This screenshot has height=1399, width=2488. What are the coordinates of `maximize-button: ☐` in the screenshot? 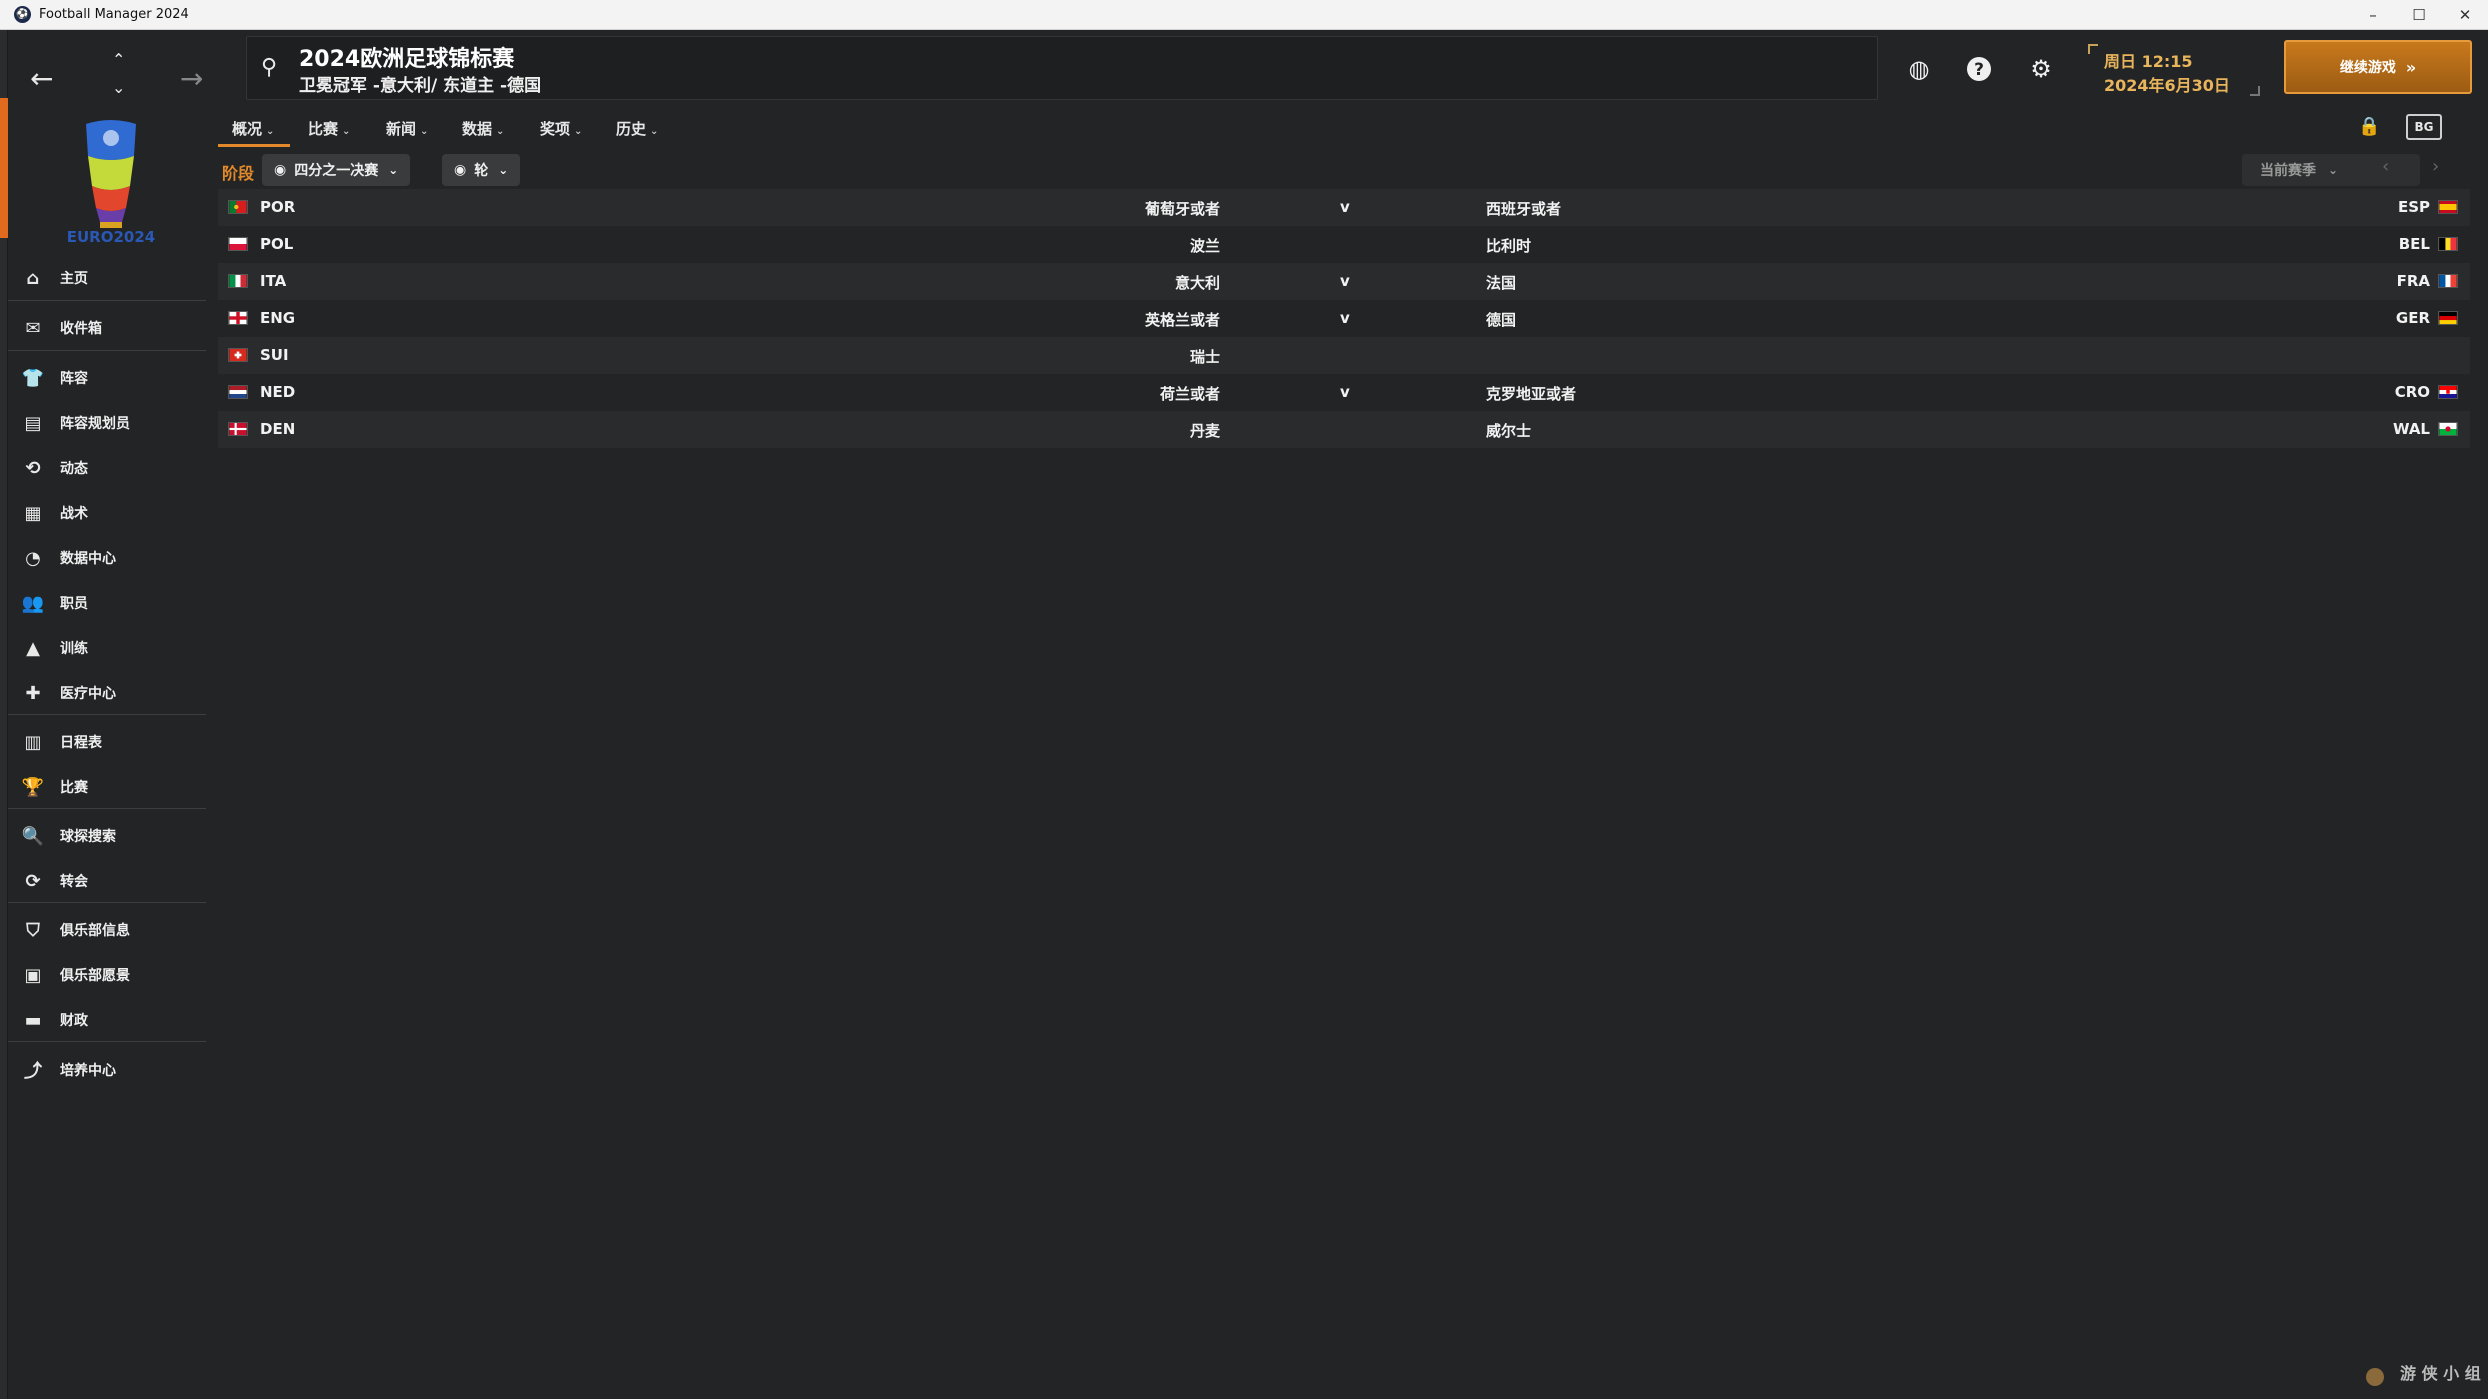 It's located at (2419, 15).